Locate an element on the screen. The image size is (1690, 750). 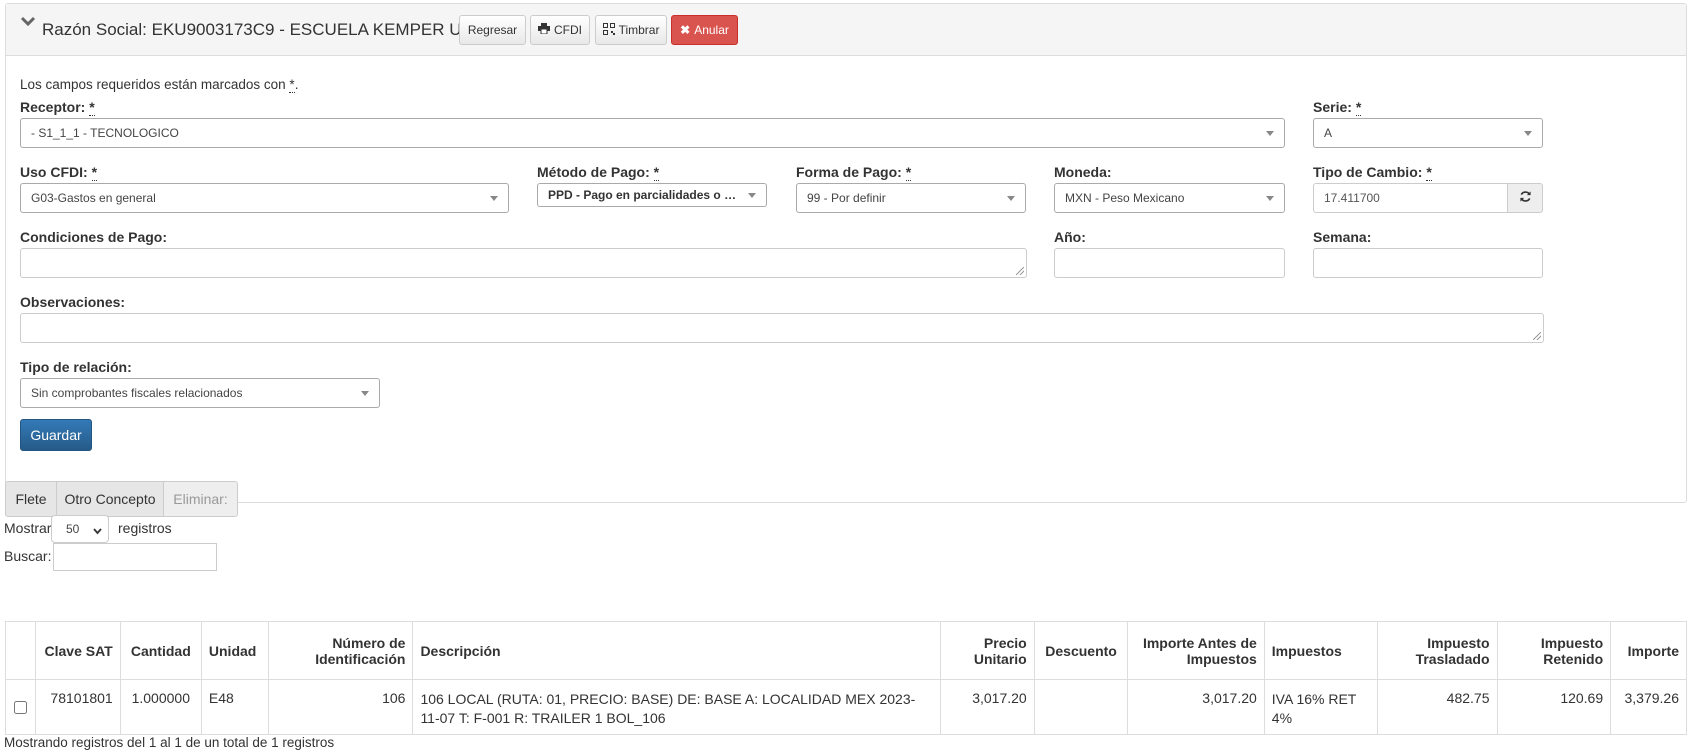
save-button: Guardar is located at coordinates (56, 435).